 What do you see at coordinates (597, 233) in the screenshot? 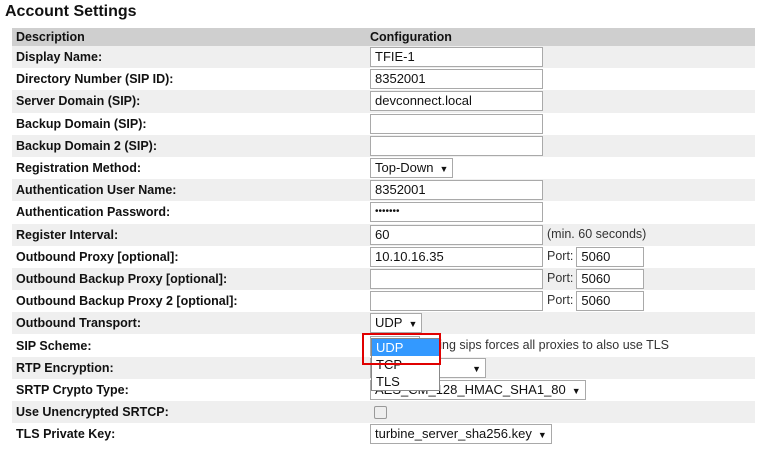
I see `register-interval-hint: (min. 60 seconds)` at bounding box center [597, 233].